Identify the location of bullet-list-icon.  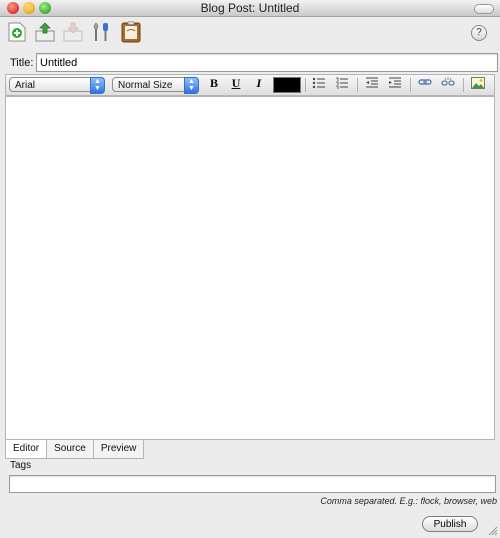
(318, 83).